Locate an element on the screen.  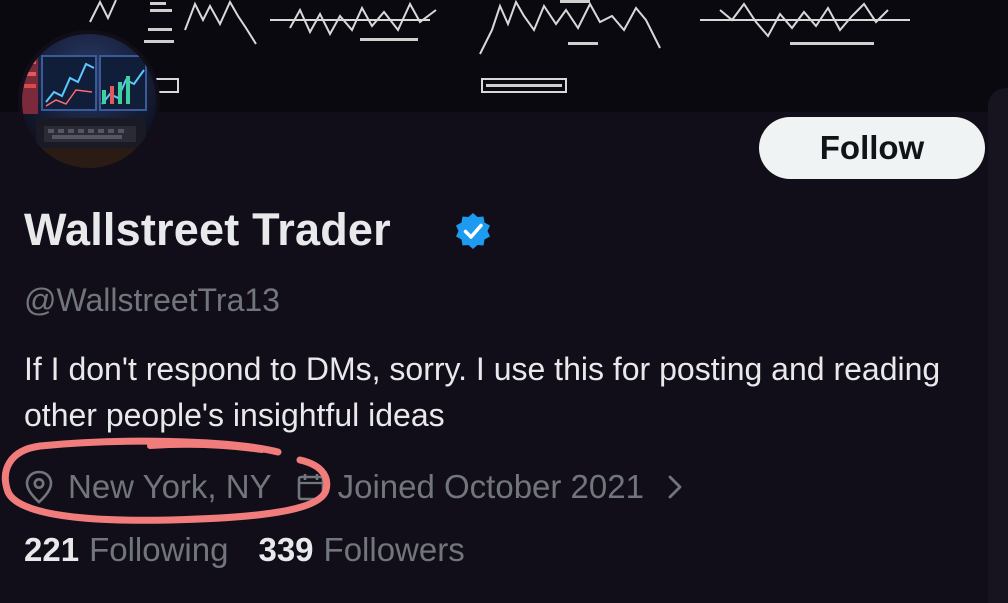
avatar-image is located at coordinates (89, 101).